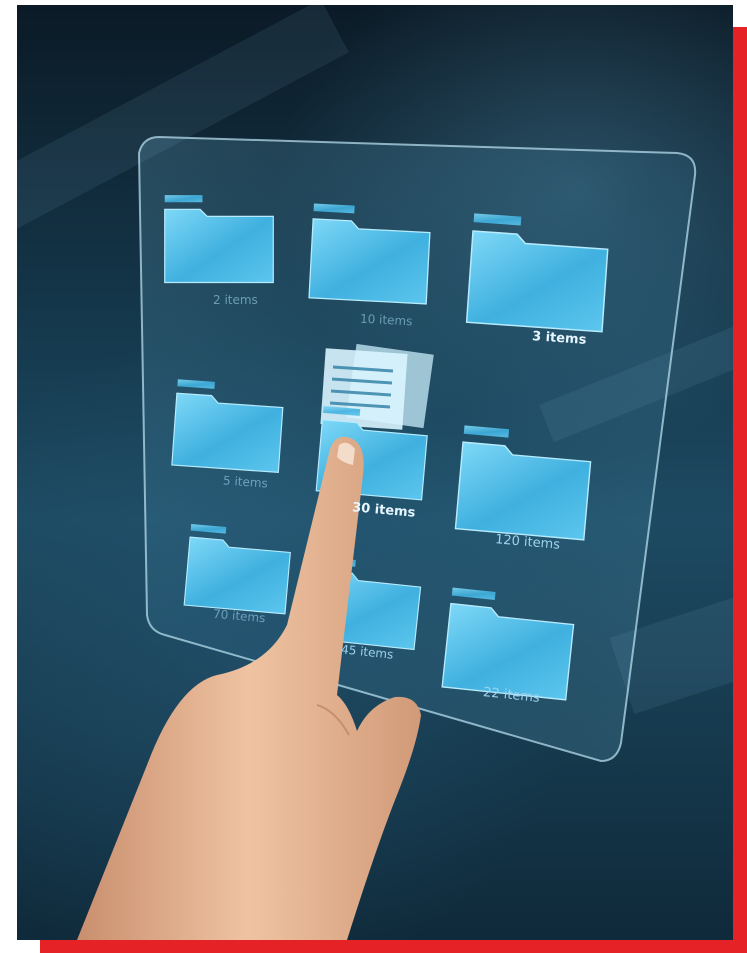  I want to click on folder-label: 10 items, so click(386, 320).